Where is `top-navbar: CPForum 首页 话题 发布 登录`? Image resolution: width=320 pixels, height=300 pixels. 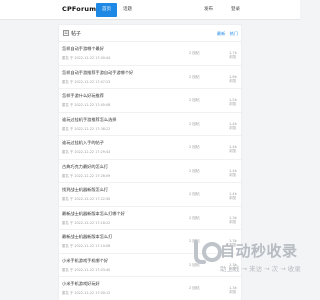
top-navbar: CPForum 首页 话题 发布 登录 is located at coordinates (150, 10).